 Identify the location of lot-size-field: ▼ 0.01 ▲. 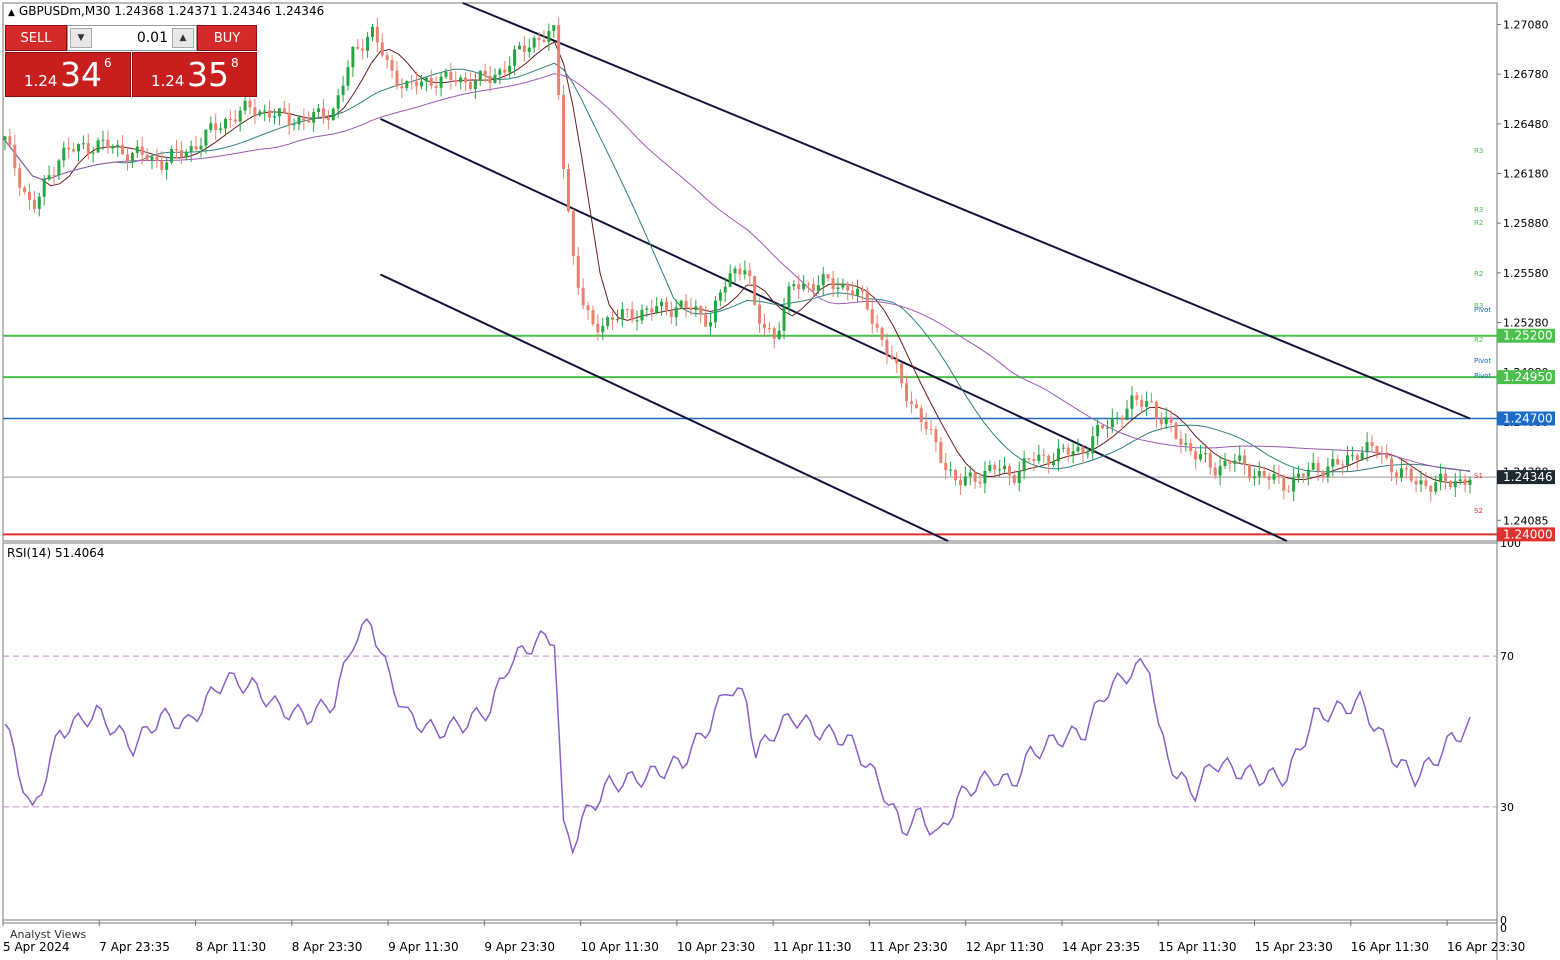
(132, 38).